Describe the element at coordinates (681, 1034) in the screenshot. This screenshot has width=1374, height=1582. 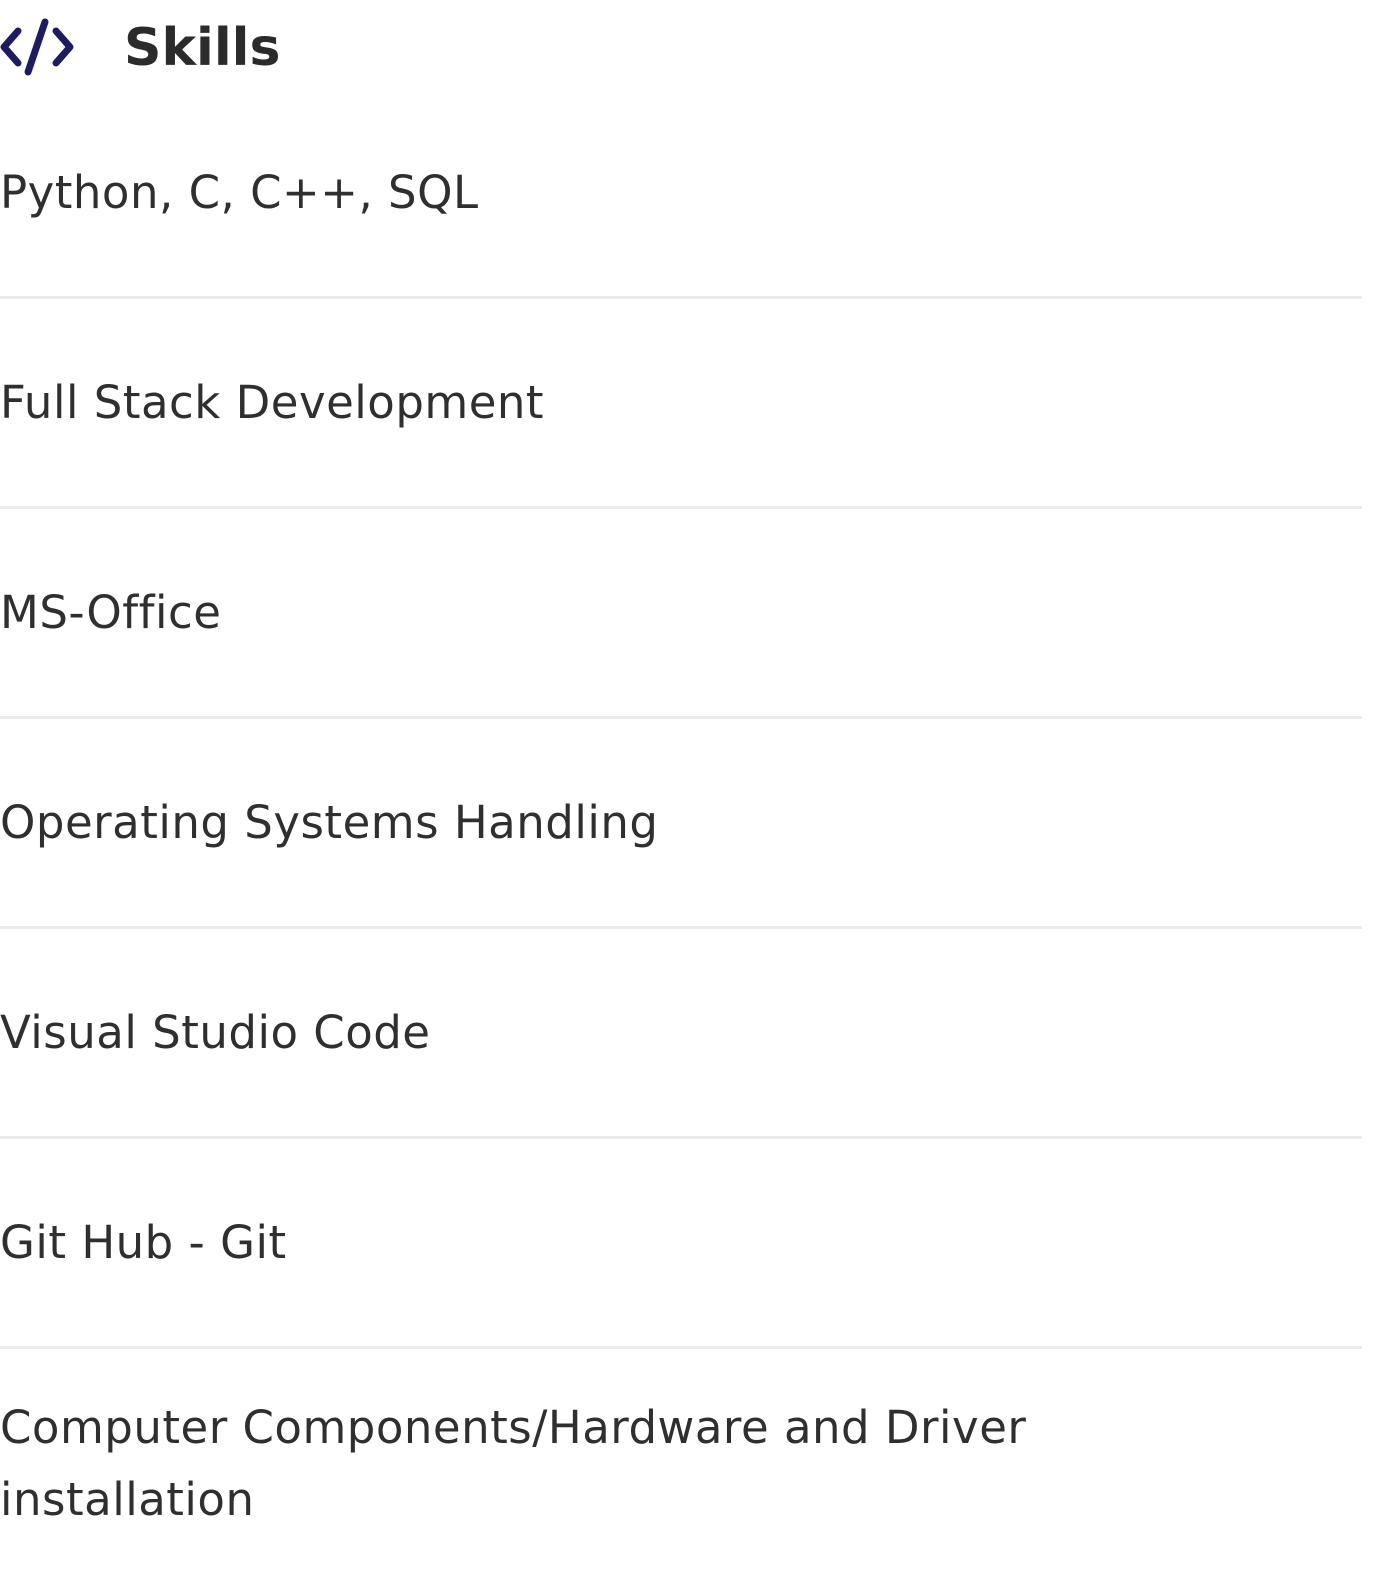
I see `list-item: Visual Studio Code` at that location.